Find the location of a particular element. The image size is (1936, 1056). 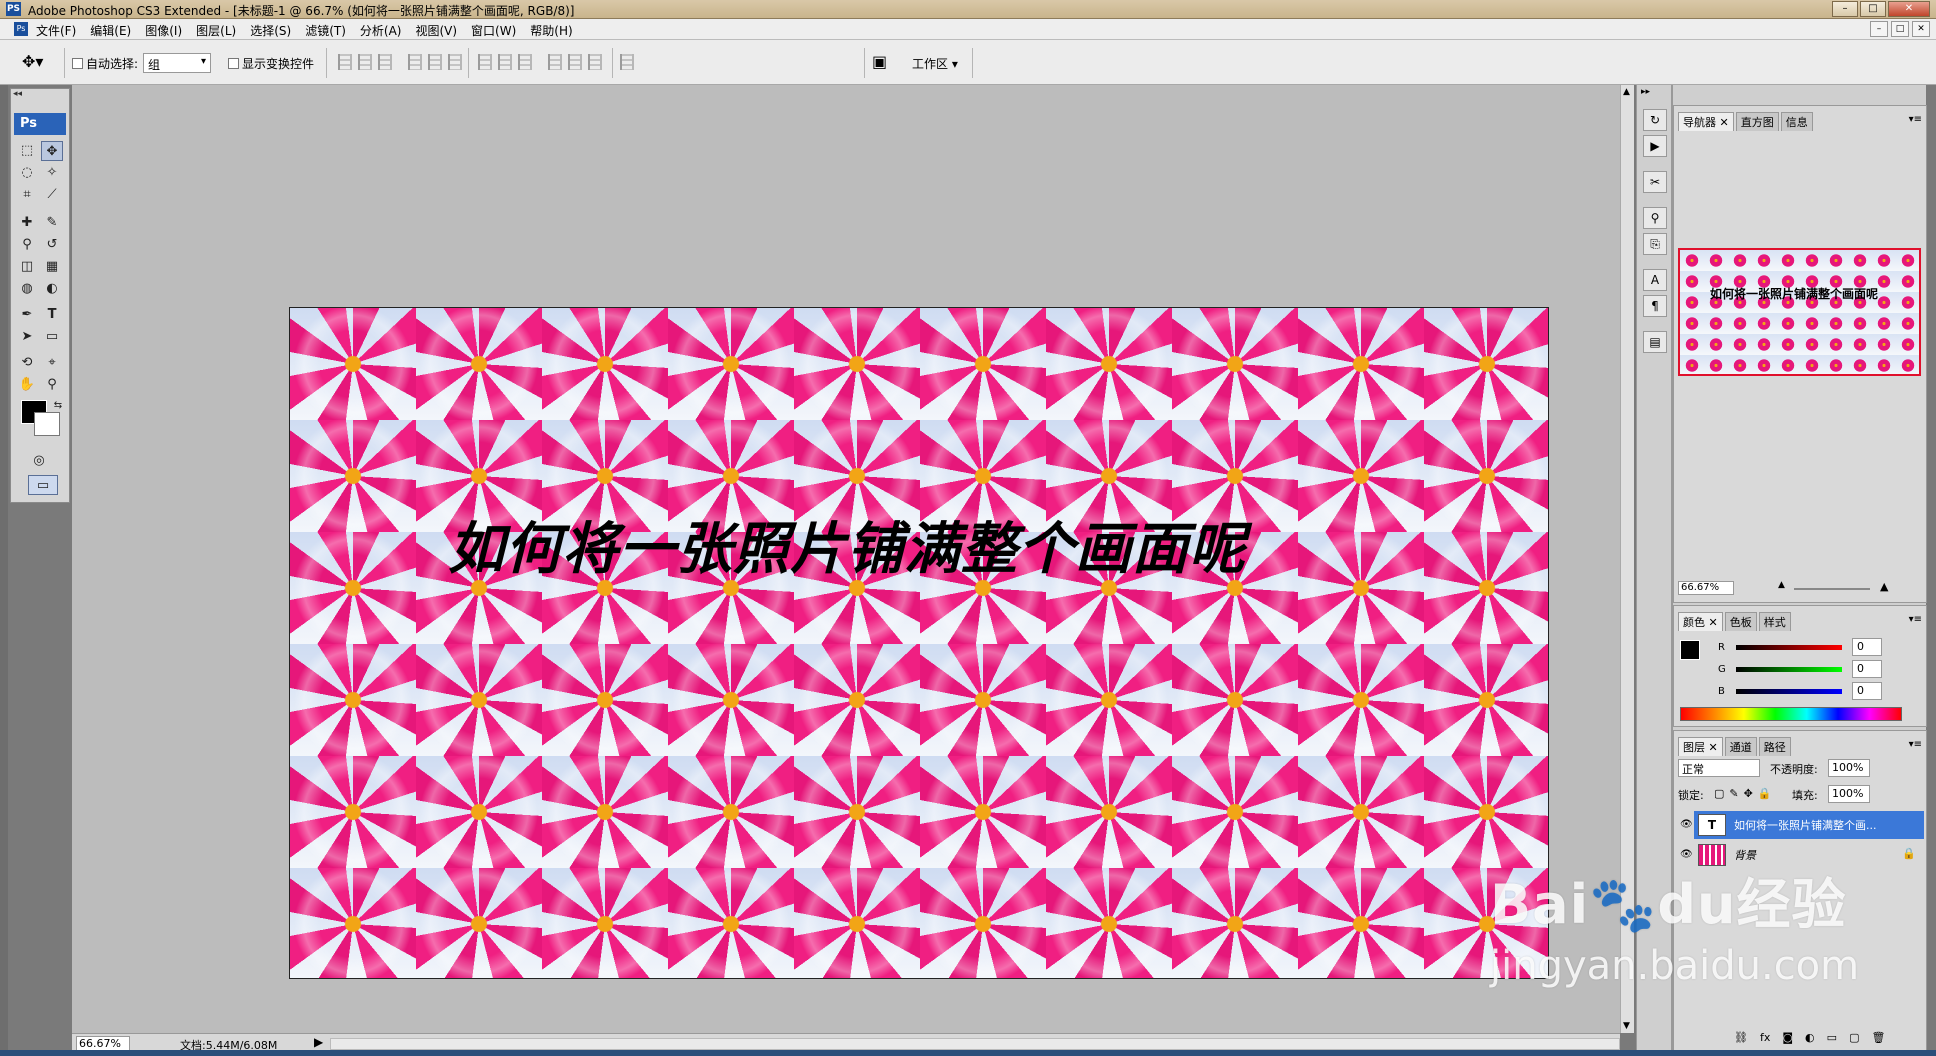

tab-color: 颜色 ✕ is located at coordinates (1700, 621).